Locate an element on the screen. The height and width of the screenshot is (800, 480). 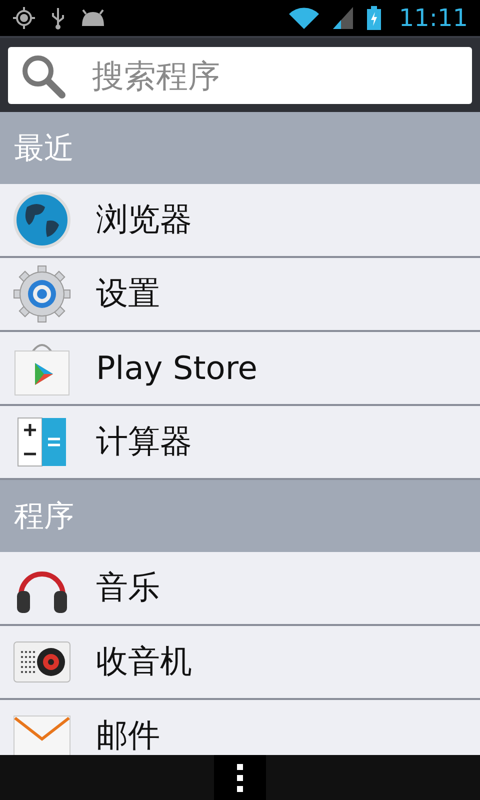
globe-icon is located at coordinates (42, 220).